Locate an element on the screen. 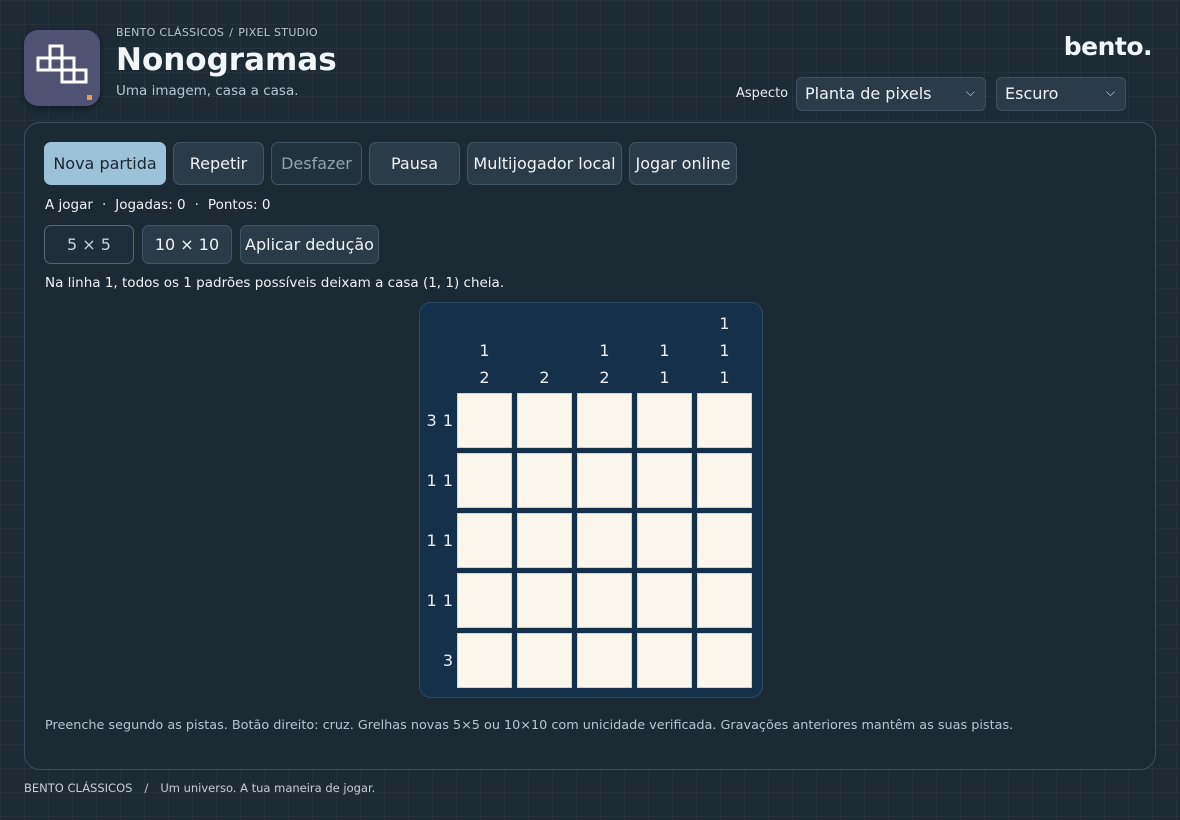 Image resolution: width=1180 pixels, height=820 pixels. app-logo-icon is located at coordinates (62, 68).